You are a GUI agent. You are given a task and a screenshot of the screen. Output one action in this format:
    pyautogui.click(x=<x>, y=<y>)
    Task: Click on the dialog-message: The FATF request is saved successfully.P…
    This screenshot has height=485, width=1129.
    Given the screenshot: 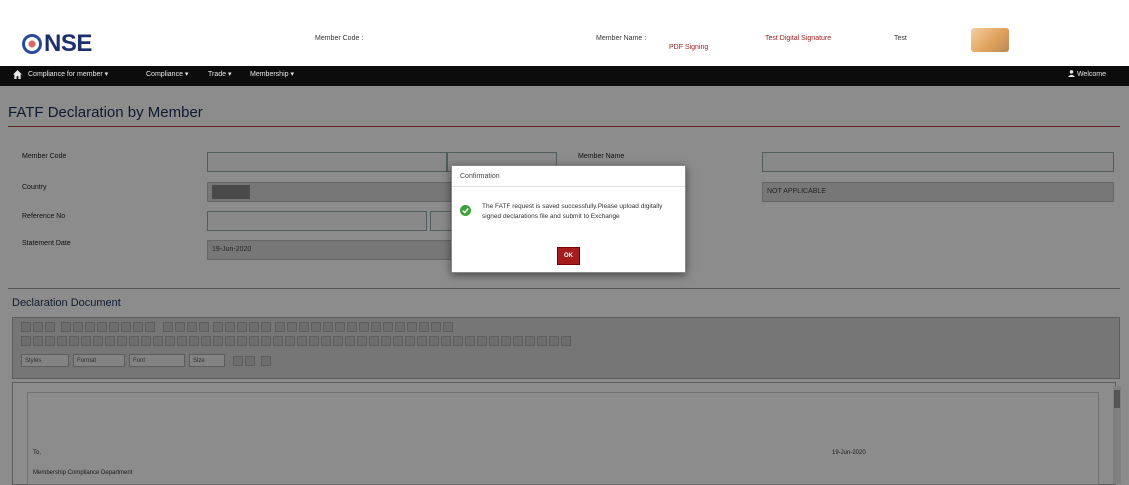 What is the action you would take?
    pyautogui.click(x=572, y=211)
    